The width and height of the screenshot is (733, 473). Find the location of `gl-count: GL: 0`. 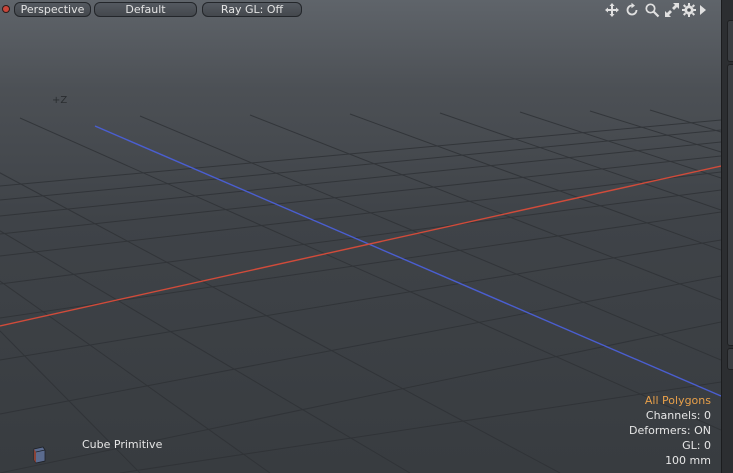

gl-count: GL: 0 is located at coordinates (696, 445).